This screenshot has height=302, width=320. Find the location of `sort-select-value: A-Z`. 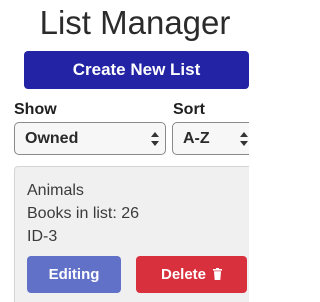

sort-select-value: A-Z is located at coordinates (196, 138).